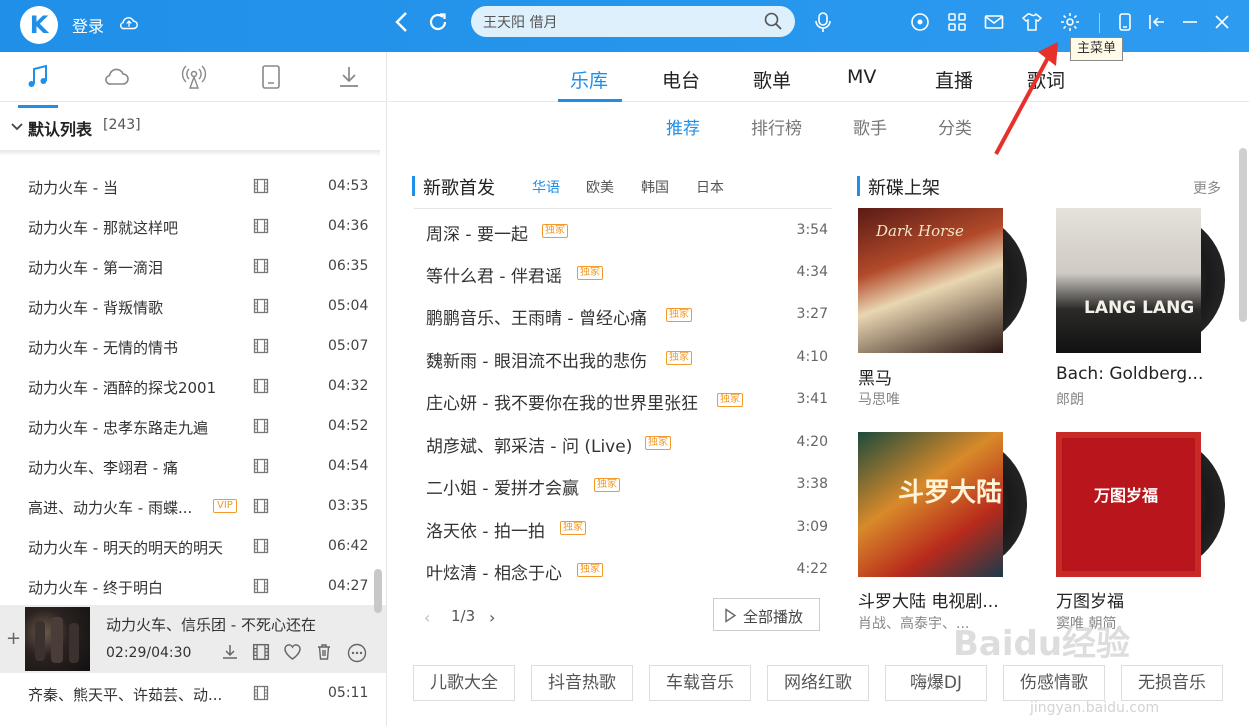 This screenshot has width=1249, height=726. I want to click on new-song-row: 庄心妍 - 我不要你在我的世界里张狂 独家 3:41, so click(623, 400).